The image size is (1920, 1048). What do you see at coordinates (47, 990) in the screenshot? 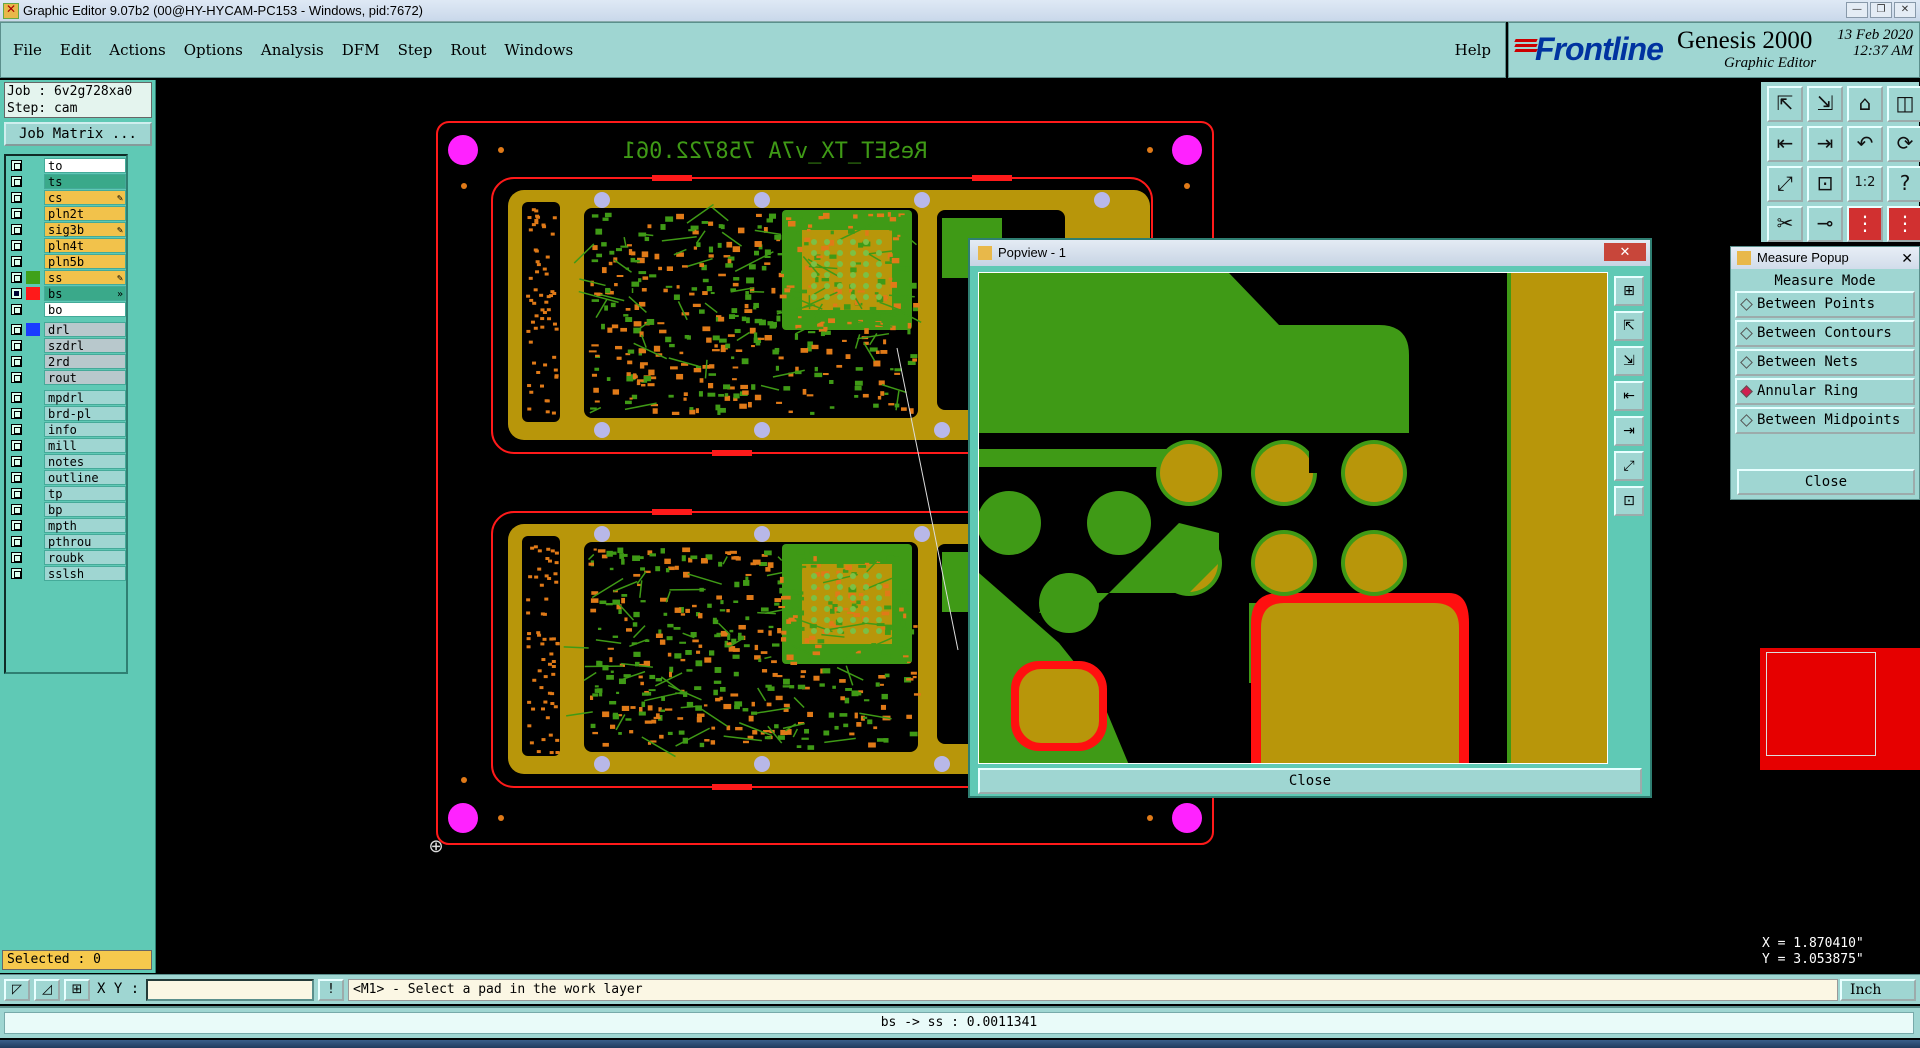
I see `draw-tool-icon: ◿` at bounding box center [47, 990].